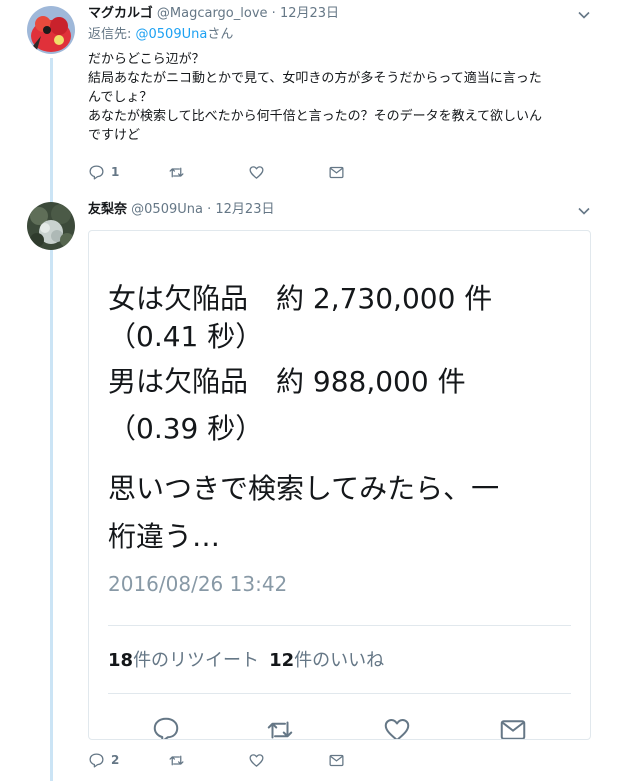  What do you see at coordinates (282, 660) in the screenshot?
I see `like-count: 12` at bounding box center [282, 660].